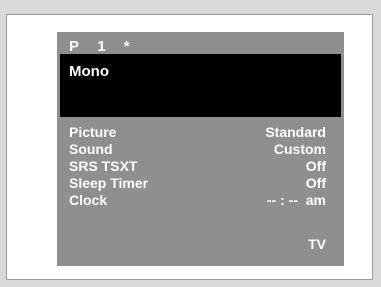  What do you see at coordinates (295, 132) in the screenshot?
I see `setting-value: Standard` at bounding box center [295, 132].